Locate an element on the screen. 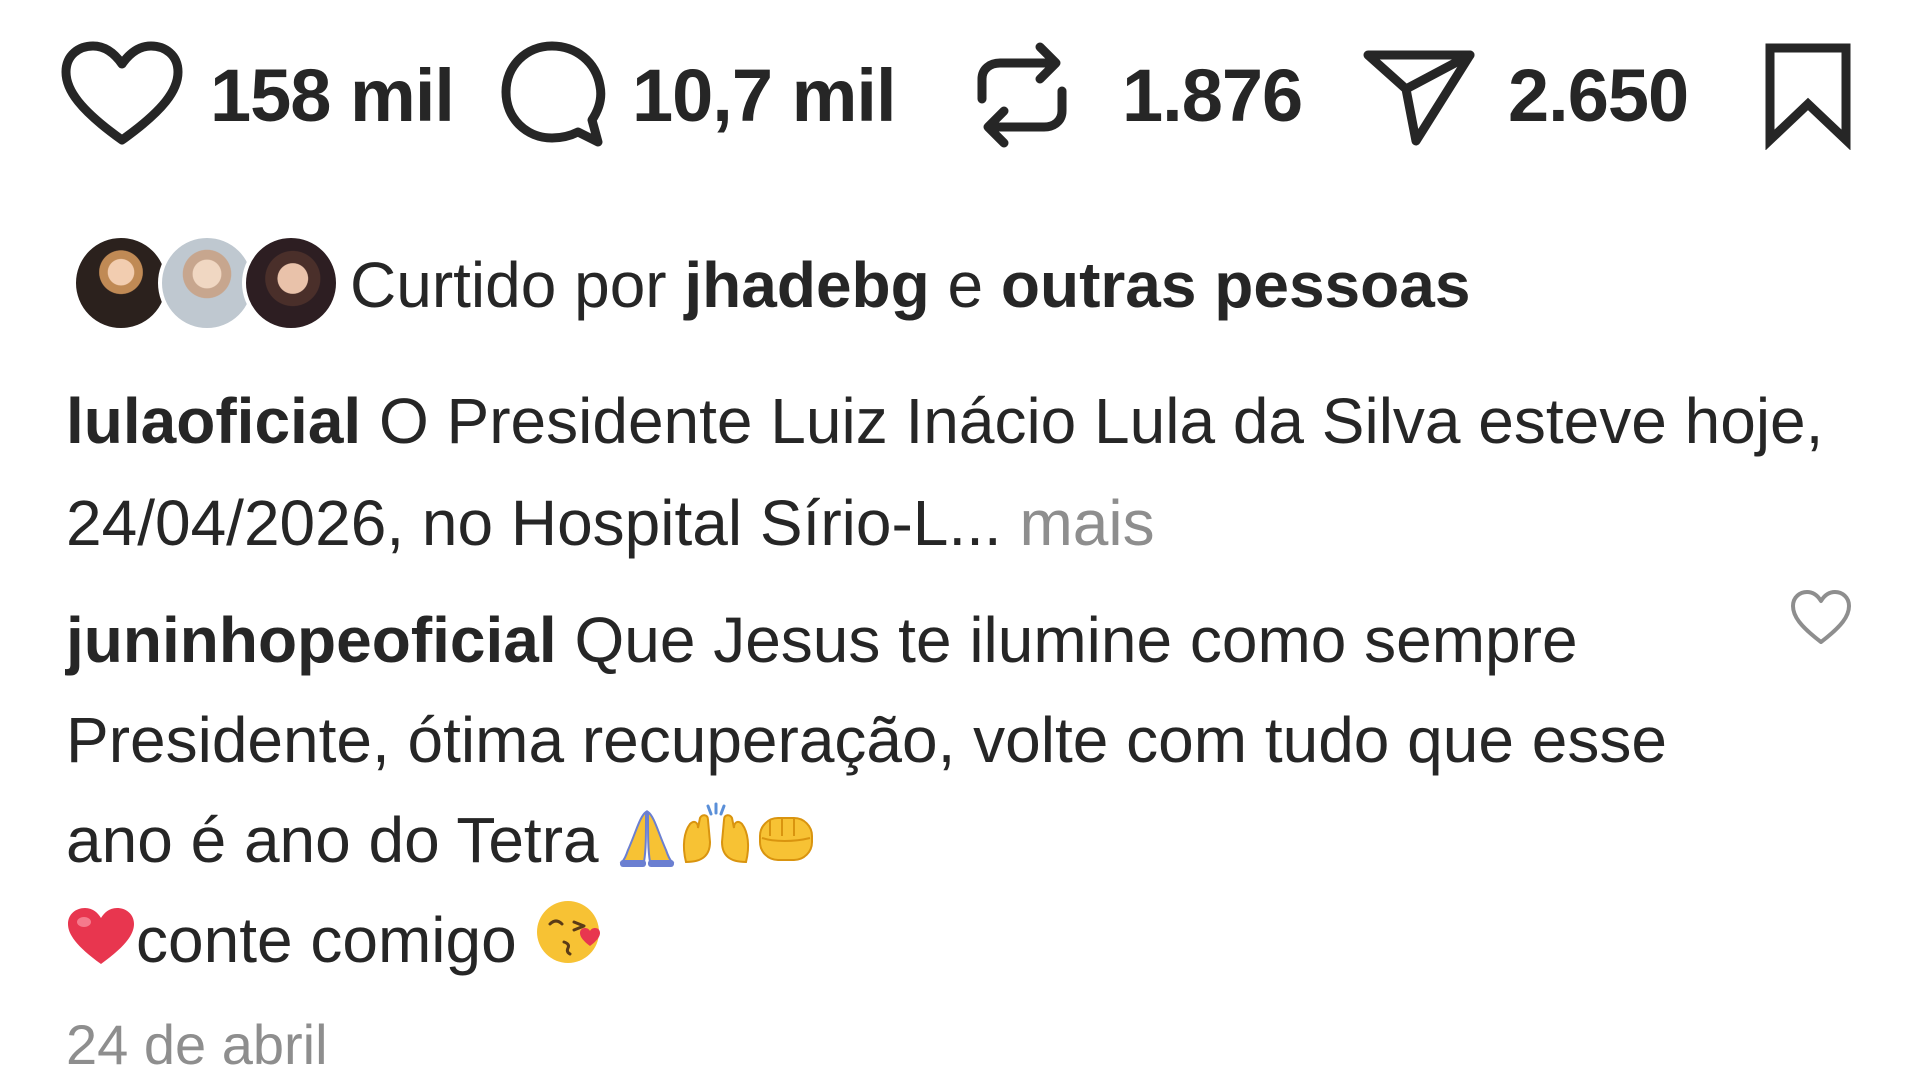  post-timestamp: 24 de abril is located at coordinates (197, 1044).